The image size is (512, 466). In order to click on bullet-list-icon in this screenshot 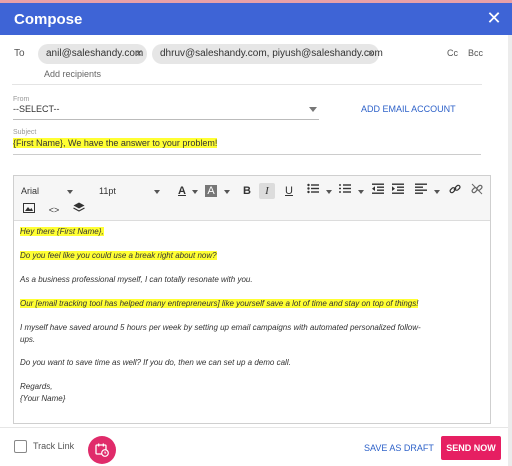, I will do `click(313, 191)`.